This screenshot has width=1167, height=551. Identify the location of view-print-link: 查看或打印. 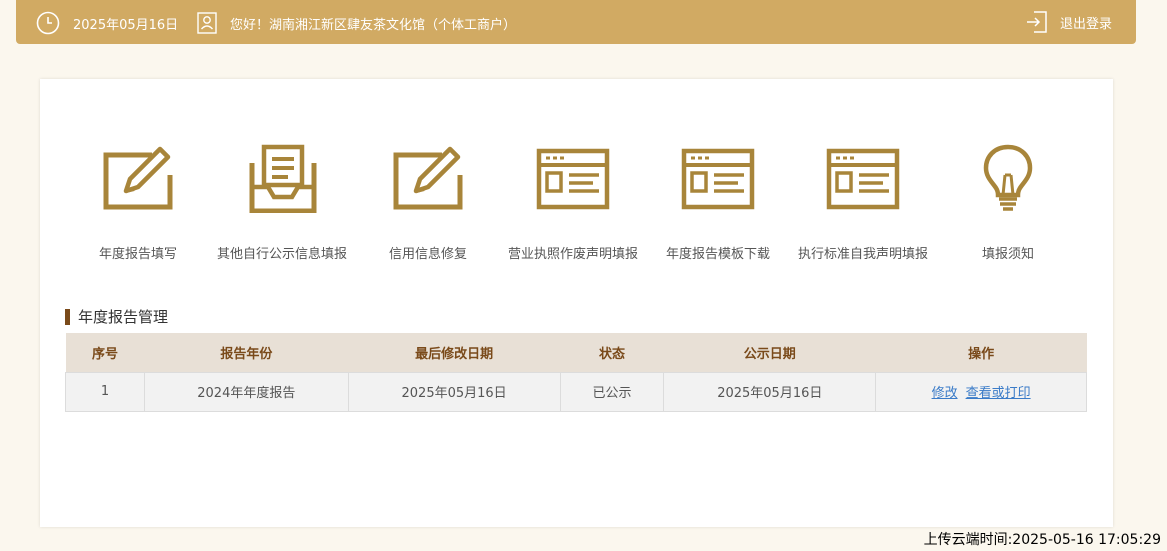
(998, 393).